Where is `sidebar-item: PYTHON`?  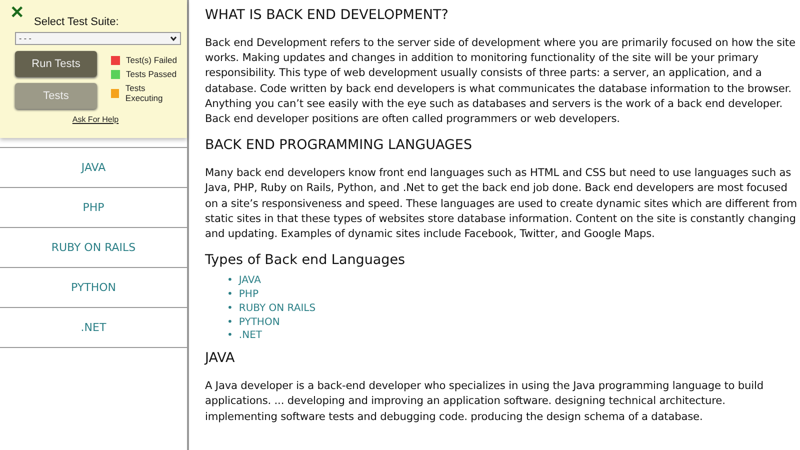 sidebar-item: PYTHON is located at coordinates (93, 288).